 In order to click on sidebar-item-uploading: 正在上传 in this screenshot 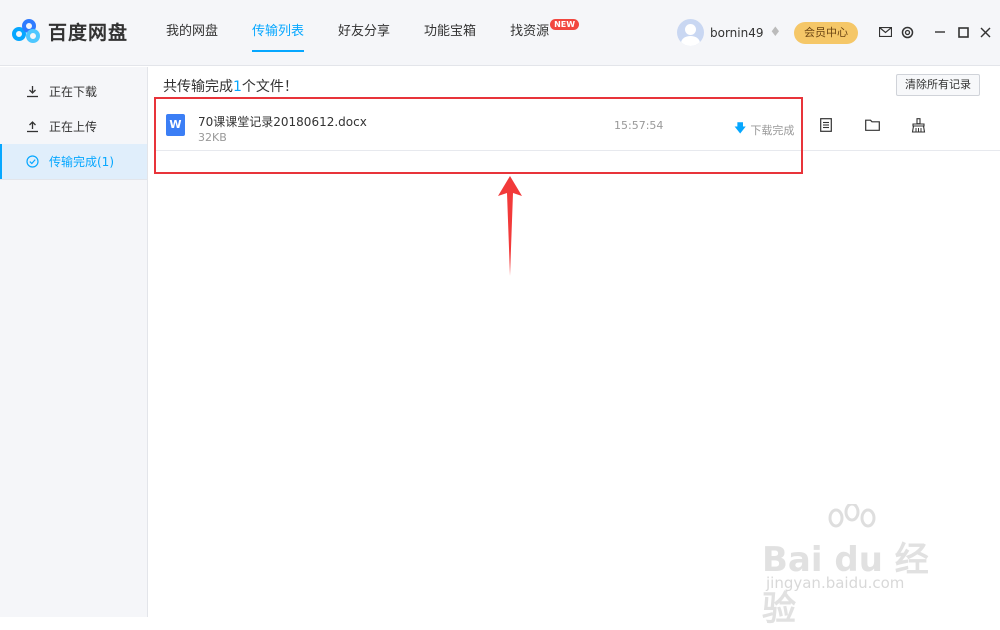, I will do `click(73, 126)`.